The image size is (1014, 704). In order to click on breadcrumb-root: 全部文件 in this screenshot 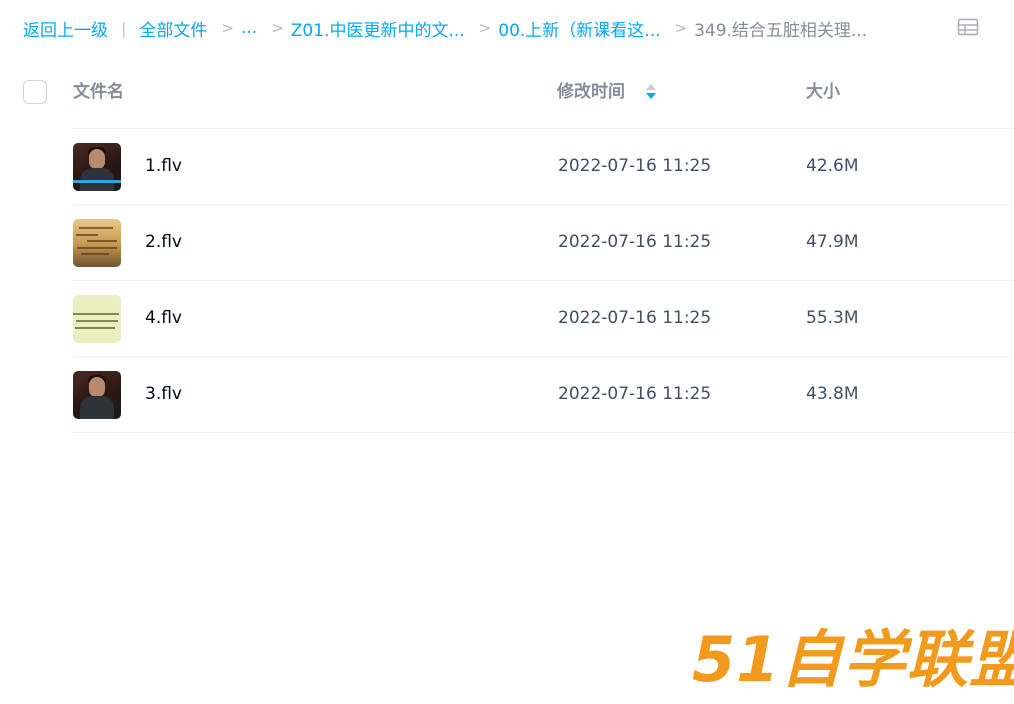, I will do `click(173, 28)`.